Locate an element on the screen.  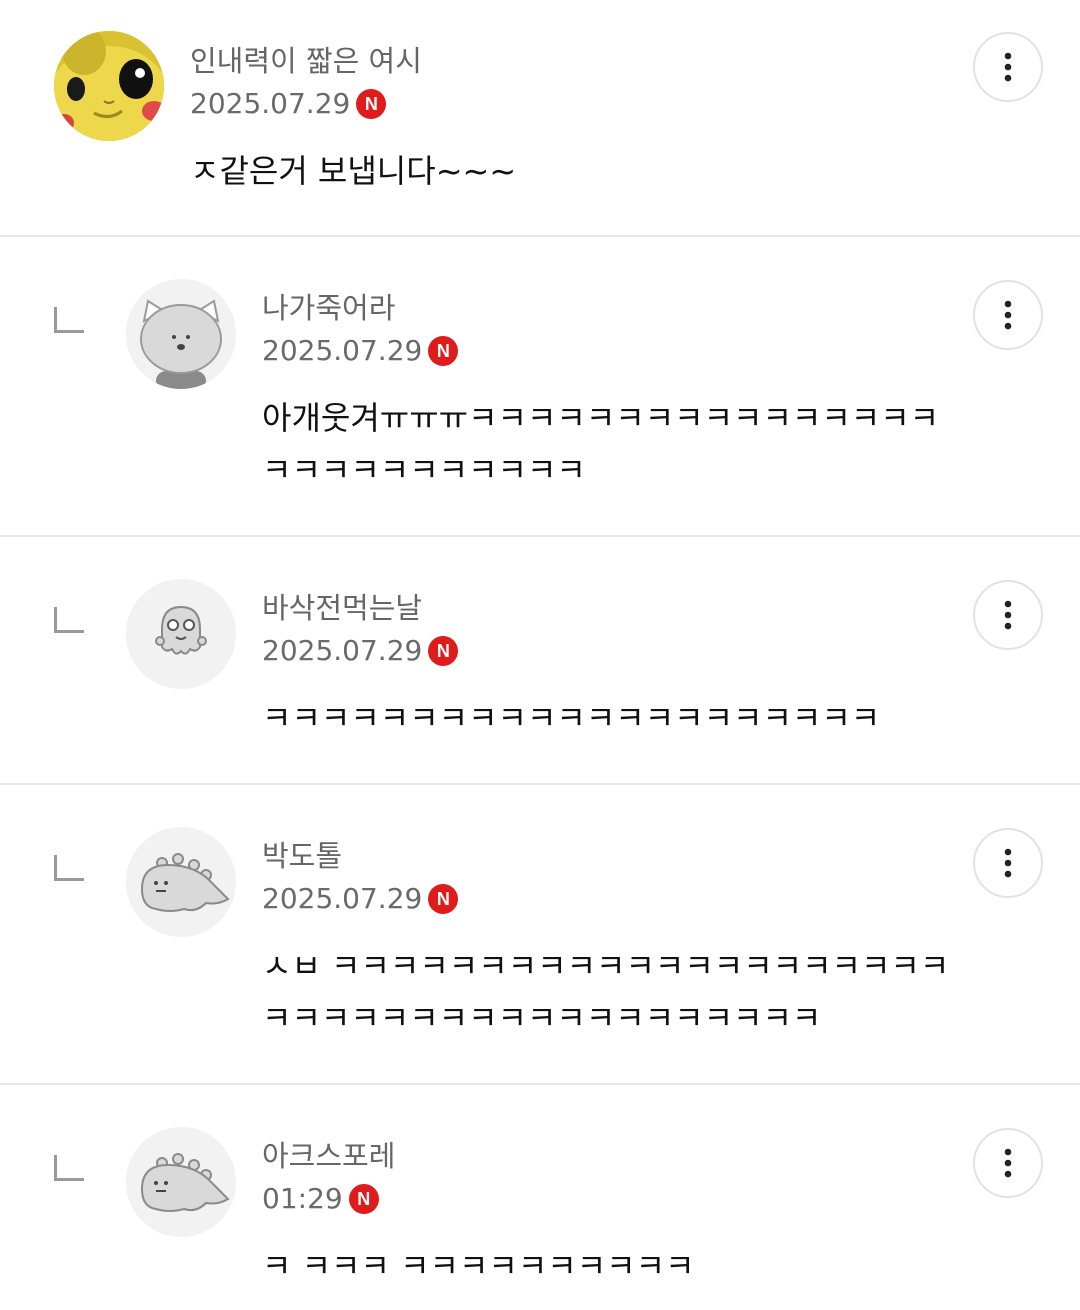
comment-author: 박도톨 is located at coordinates (360, 856).